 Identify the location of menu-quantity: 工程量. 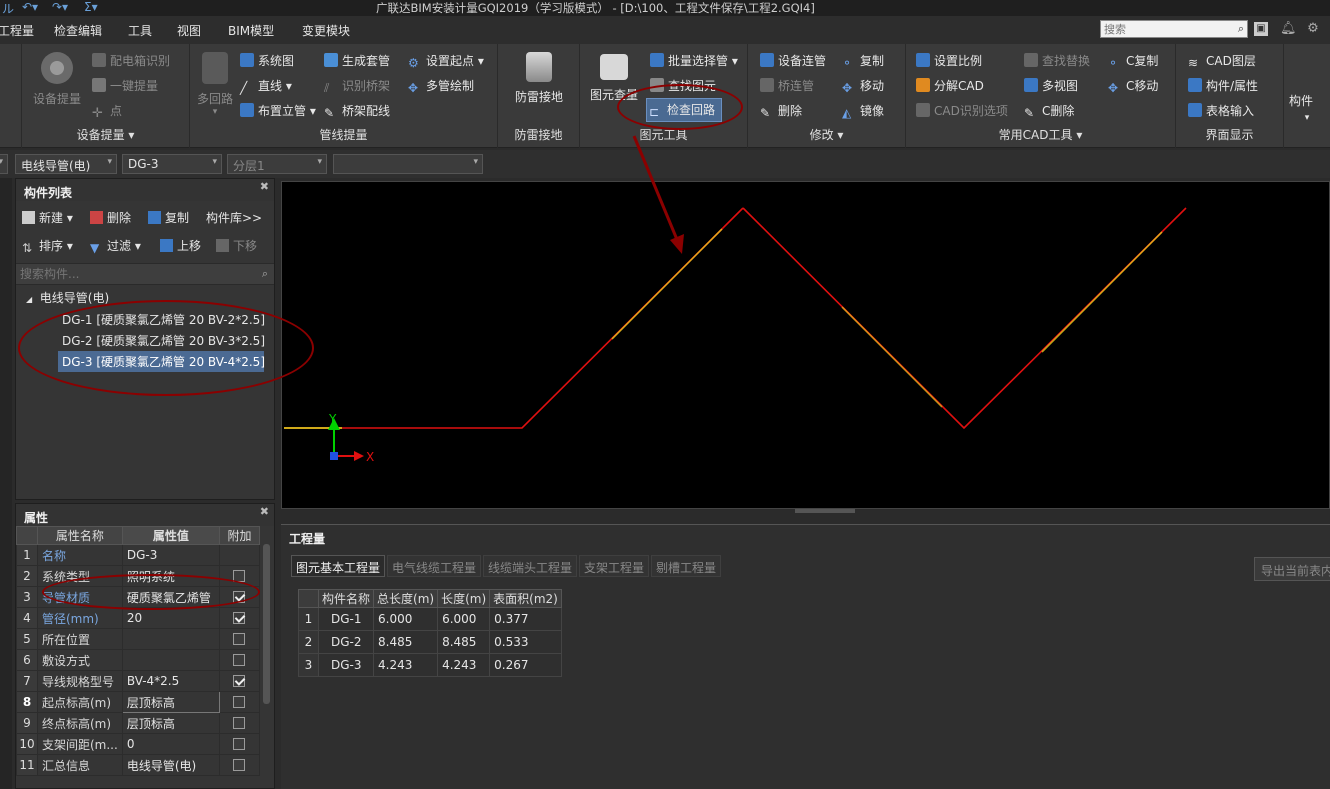
(17, 30).